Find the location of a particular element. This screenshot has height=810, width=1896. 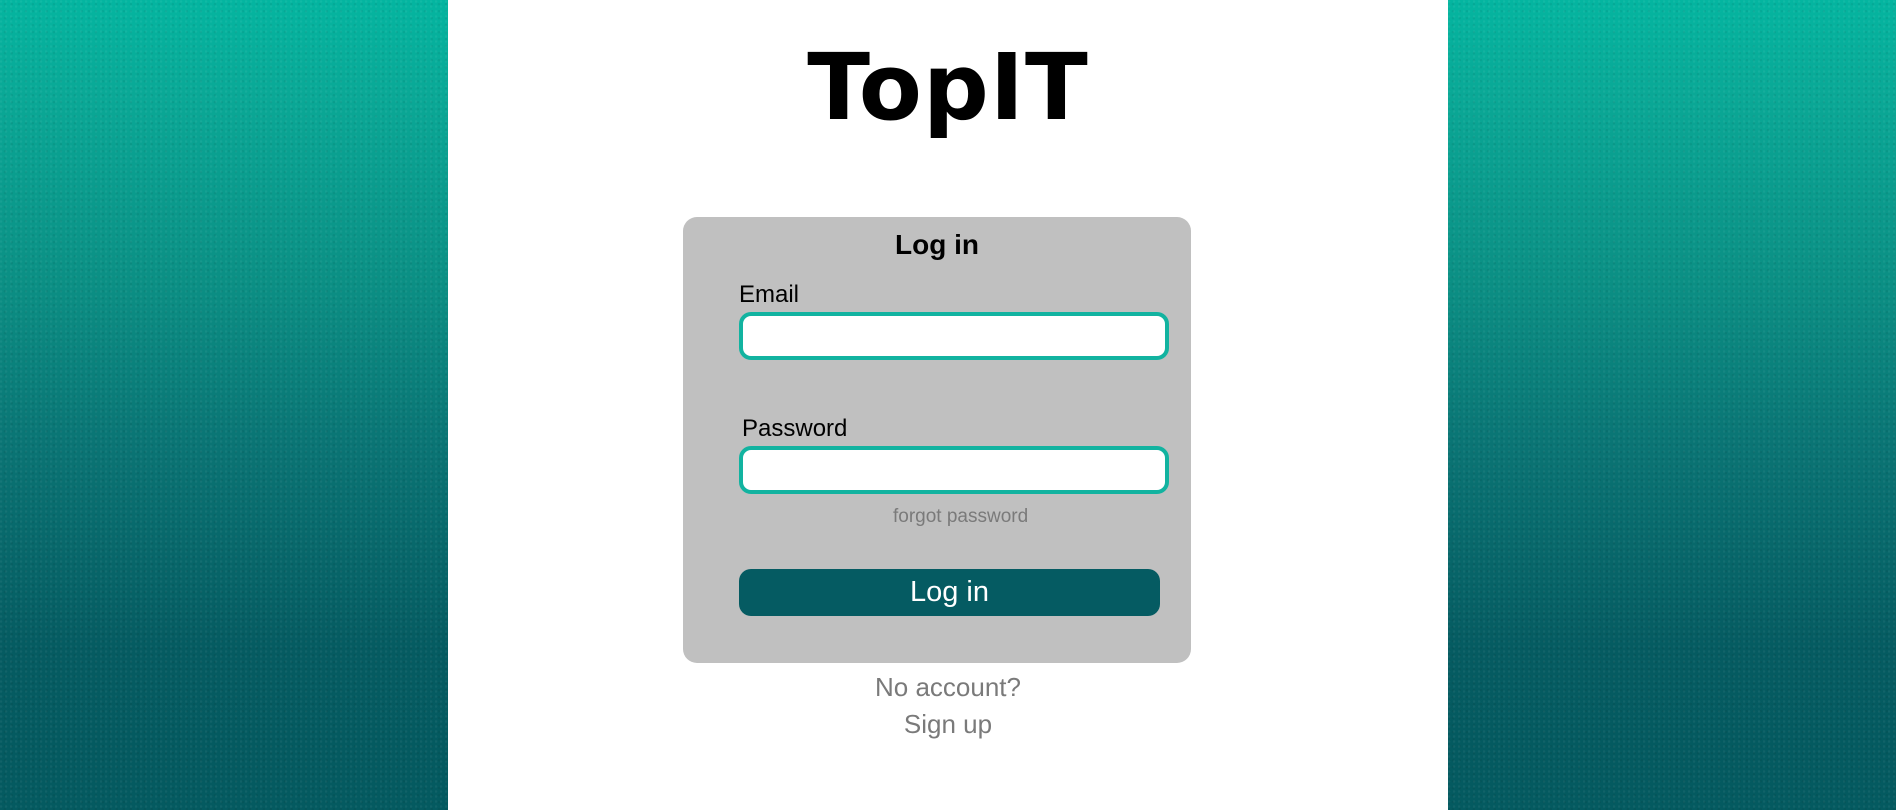

login-card-title: Log in is located at coordinates (937, 244).